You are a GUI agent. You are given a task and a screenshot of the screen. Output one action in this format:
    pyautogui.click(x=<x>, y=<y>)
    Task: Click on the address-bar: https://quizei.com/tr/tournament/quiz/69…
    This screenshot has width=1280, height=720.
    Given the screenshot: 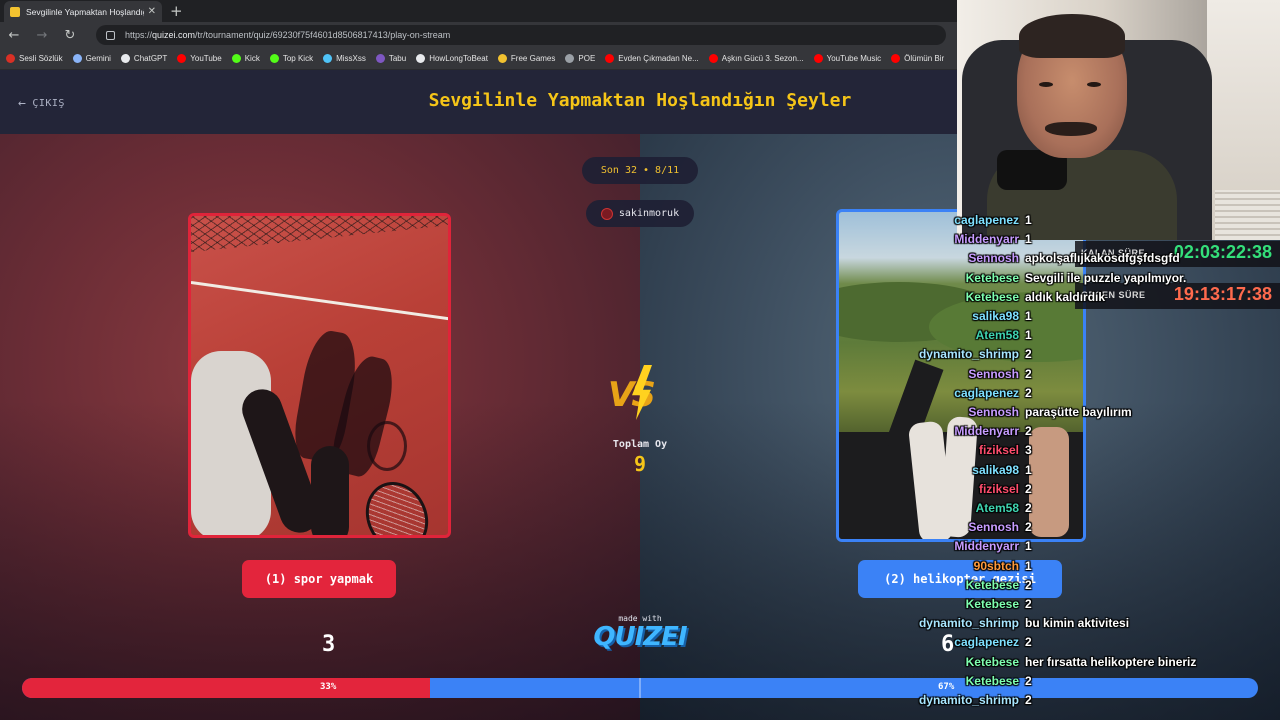 What is the action you would take?
    pyautogui.click(x=521, y=35)
    